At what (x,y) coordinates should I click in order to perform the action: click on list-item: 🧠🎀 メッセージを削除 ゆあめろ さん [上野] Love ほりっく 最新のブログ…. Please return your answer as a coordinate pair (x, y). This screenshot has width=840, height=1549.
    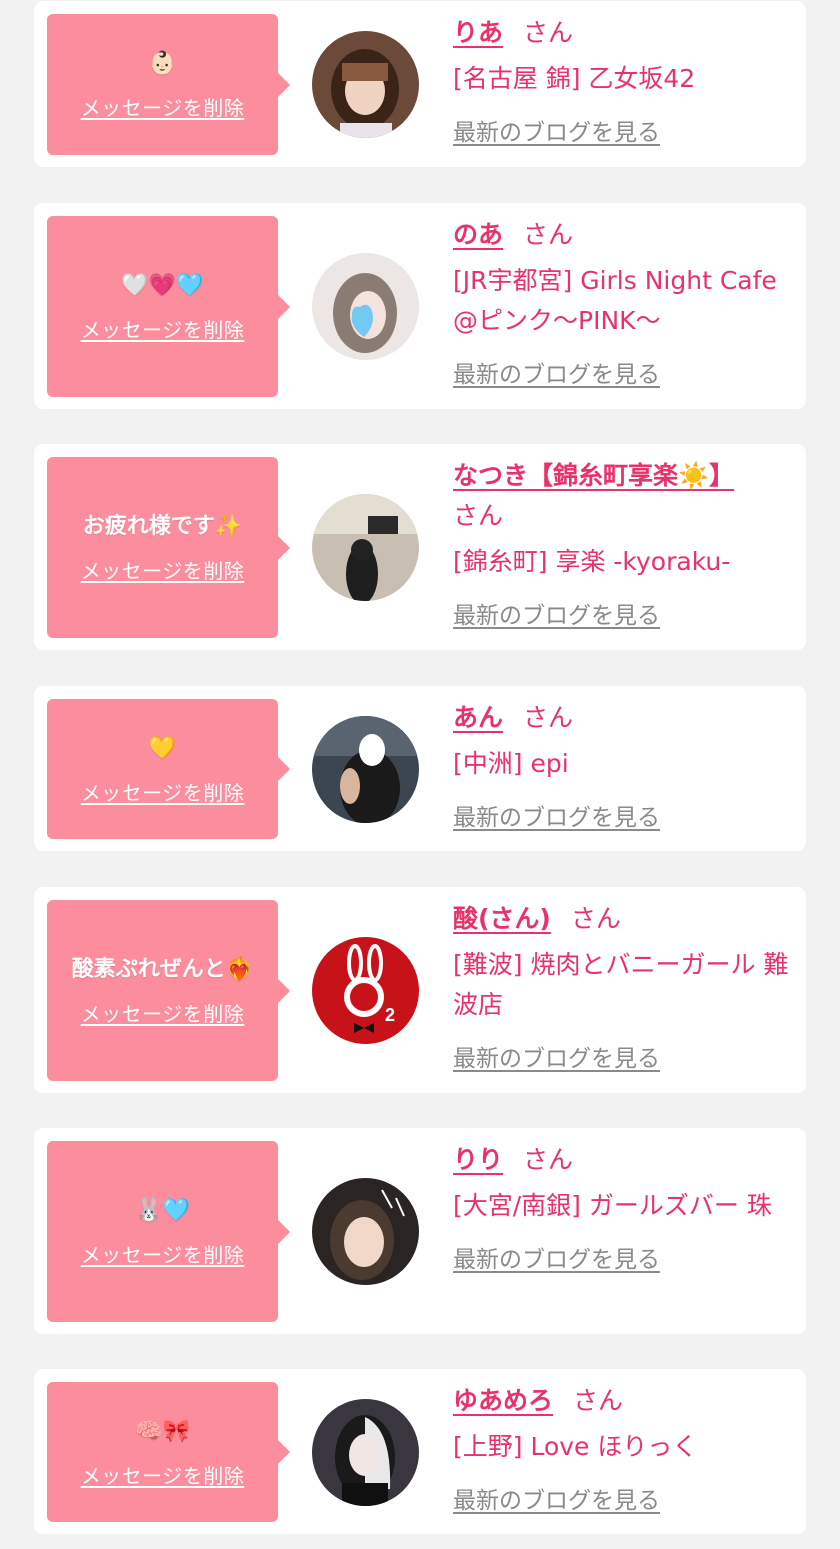
    Looking at the image, I should click on (420, 1451).